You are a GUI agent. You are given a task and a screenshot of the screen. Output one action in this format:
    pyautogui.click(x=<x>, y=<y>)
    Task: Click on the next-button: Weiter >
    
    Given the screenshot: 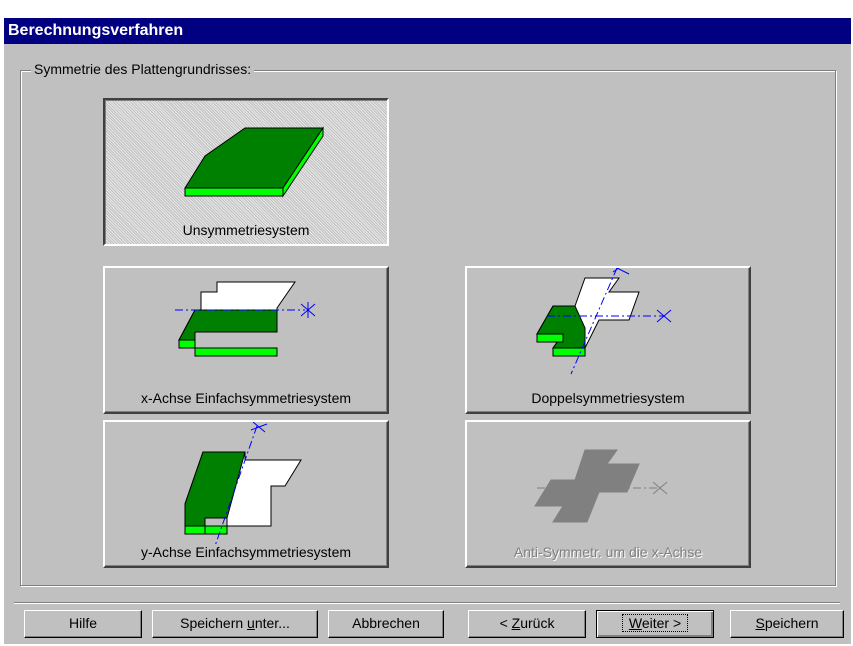 What is the action you would take?
    pyautogui.click(x=655, y=624)
    